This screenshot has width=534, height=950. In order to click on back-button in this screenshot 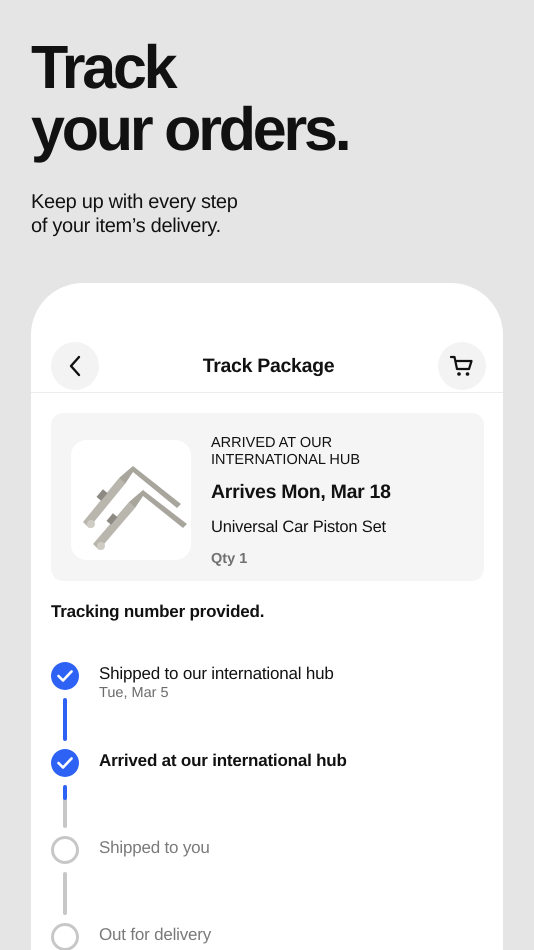, I will do `click(75, 366)`.